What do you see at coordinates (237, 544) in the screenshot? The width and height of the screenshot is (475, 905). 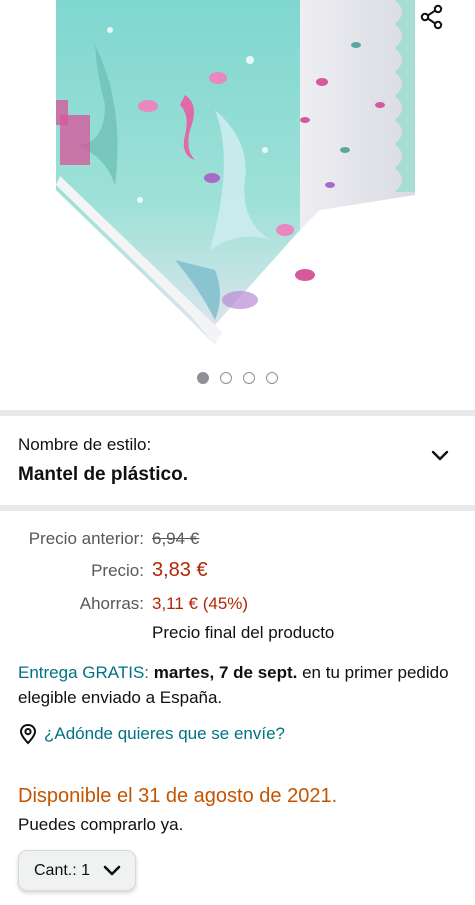 I see `old-price-row: Precio anterior: 6,94 €` at bounding box center [237, 544].